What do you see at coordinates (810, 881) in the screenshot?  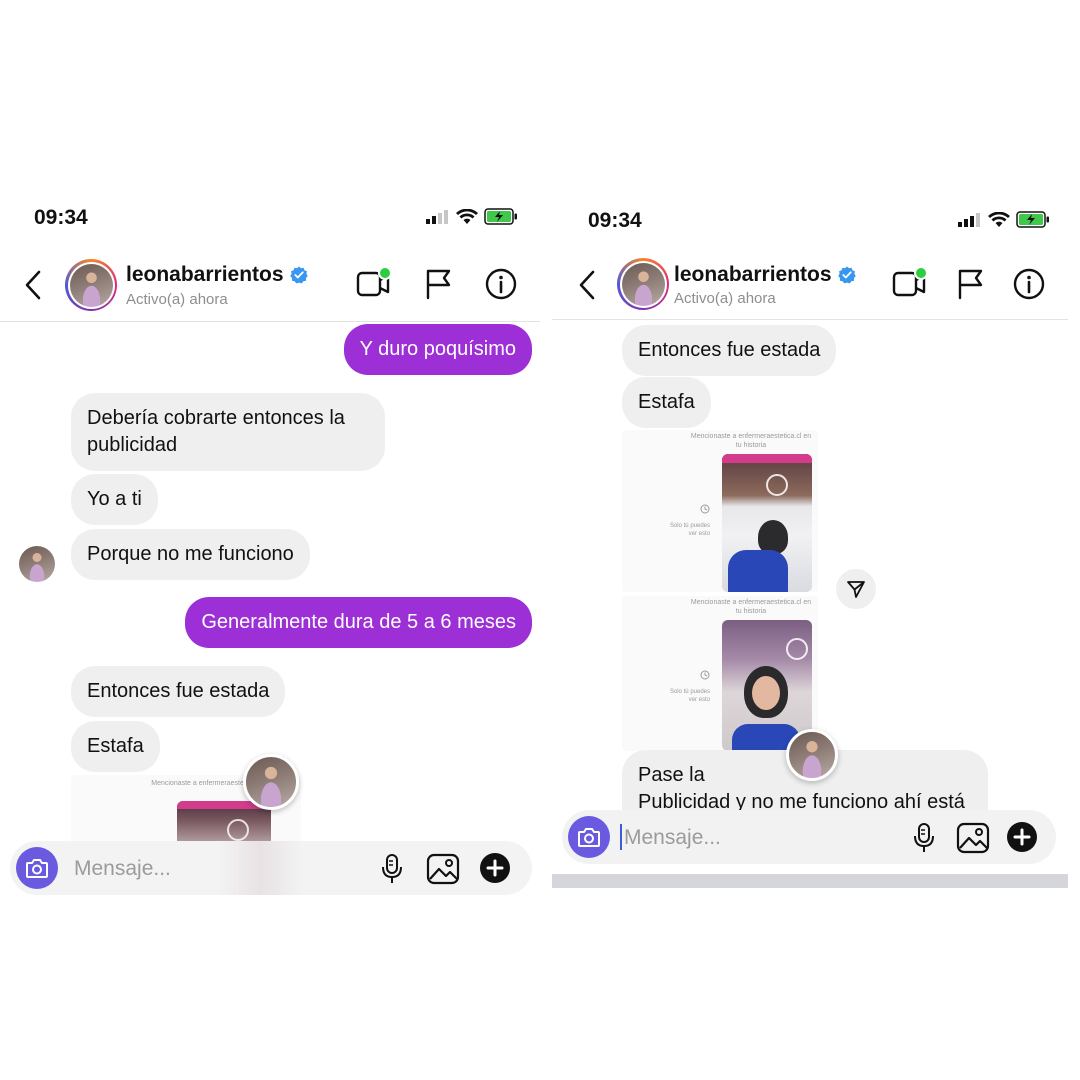 I see `keyboard-edge` at bounding box center [810, 881].